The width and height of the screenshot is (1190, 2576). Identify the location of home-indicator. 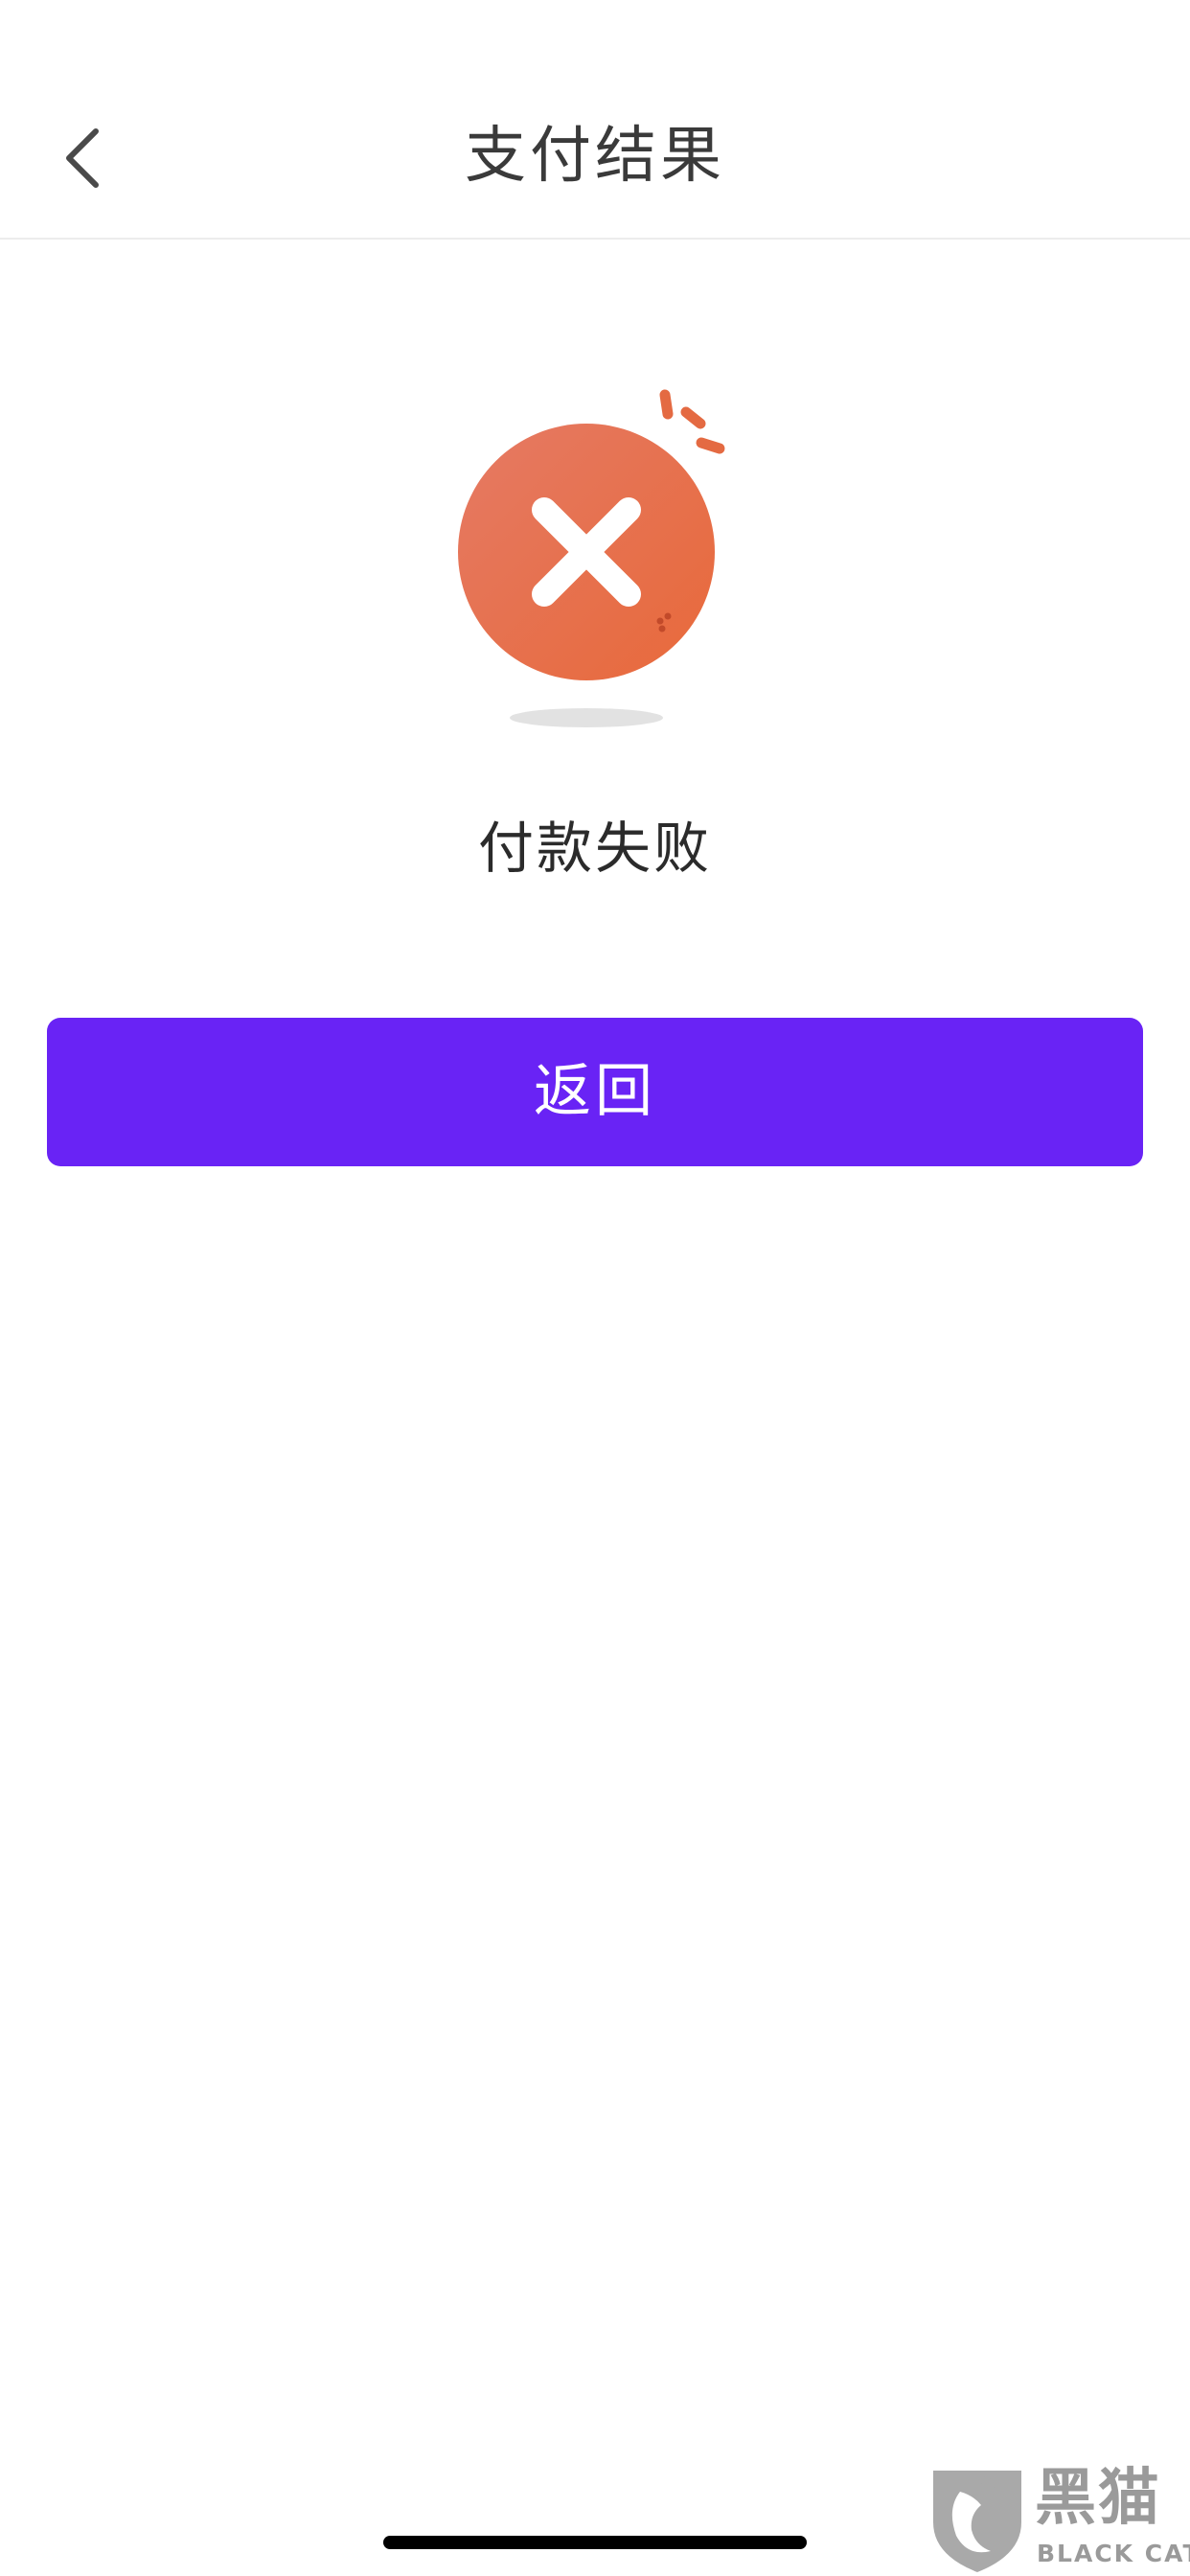
(595, 2542).